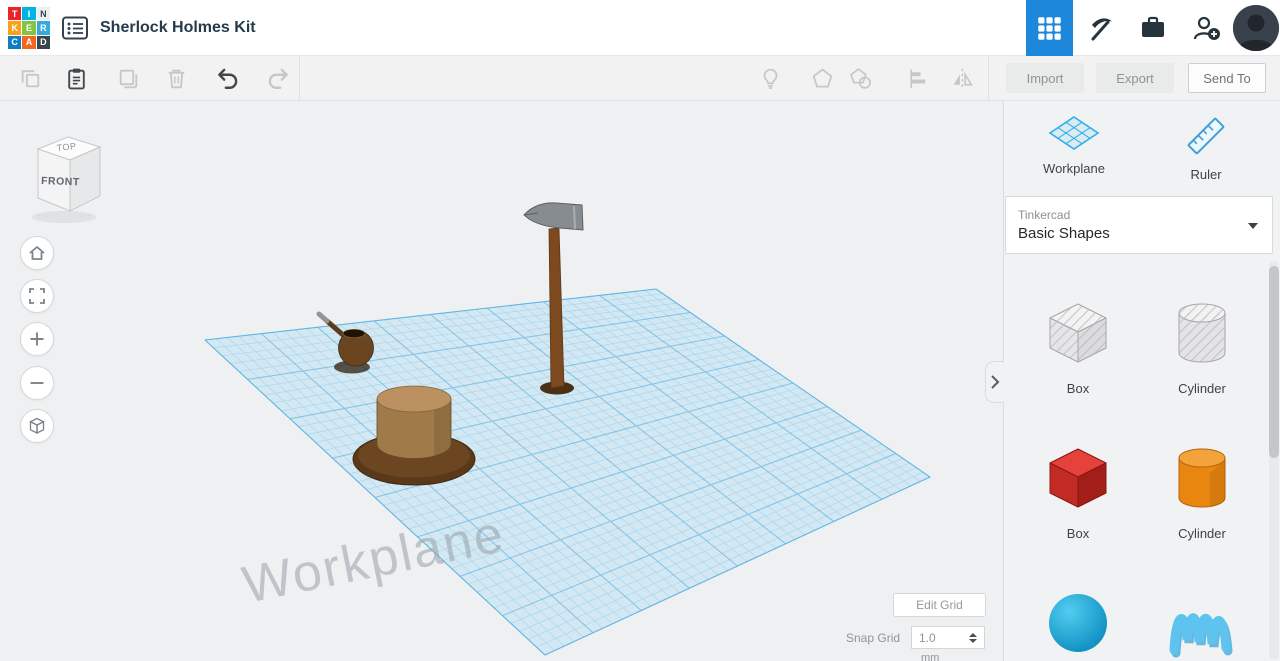 The width and height of the screenshot is (1280, 661). What do you see at coordinates (1135, 78) in the screenshot?
I see `export-button: Export` at bounding box center [1135, 78].